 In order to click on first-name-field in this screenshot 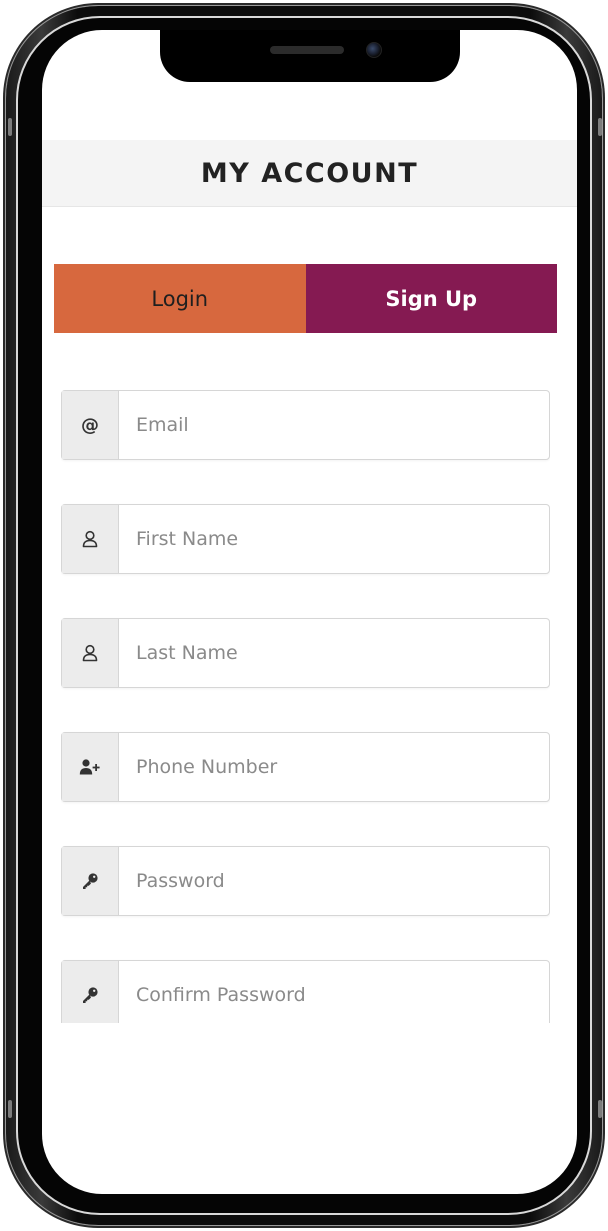, I will do `click(305, 539)`.